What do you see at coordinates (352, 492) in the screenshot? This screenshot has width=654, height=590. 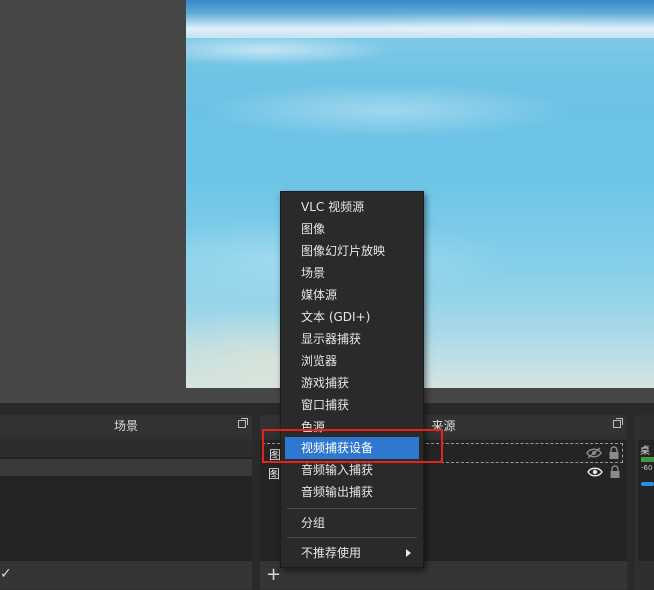 I see `menu-item-audio-output-capture: 音频输出捕获` at bounding box center [352, 492].